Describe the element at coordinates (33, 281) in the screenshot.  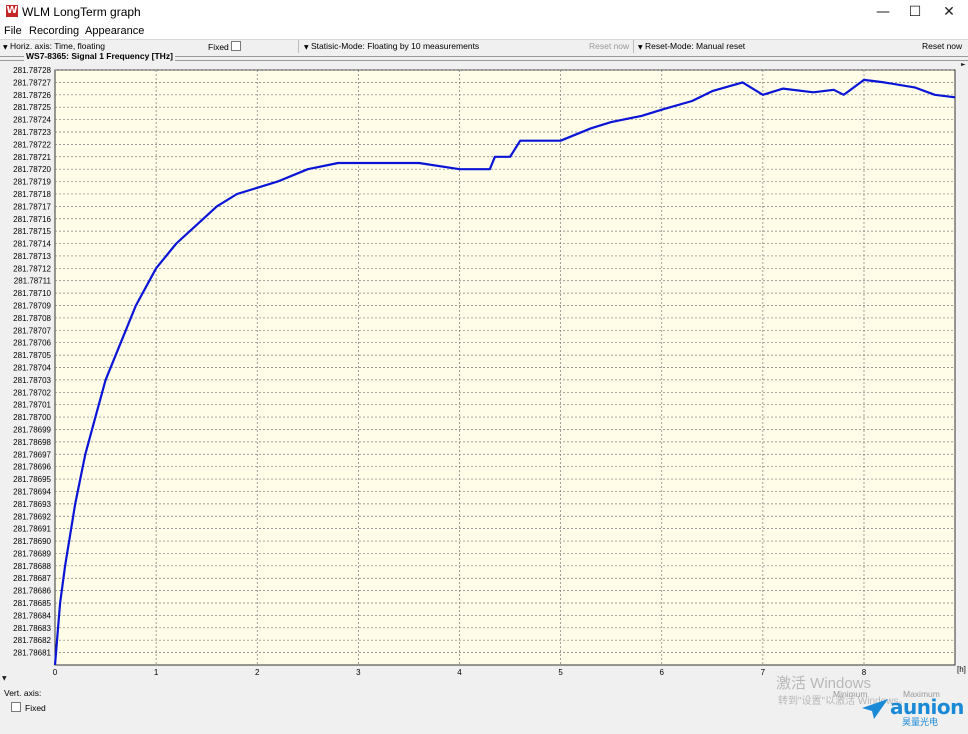
I see `y-tick-label: 281.78711` at that location.